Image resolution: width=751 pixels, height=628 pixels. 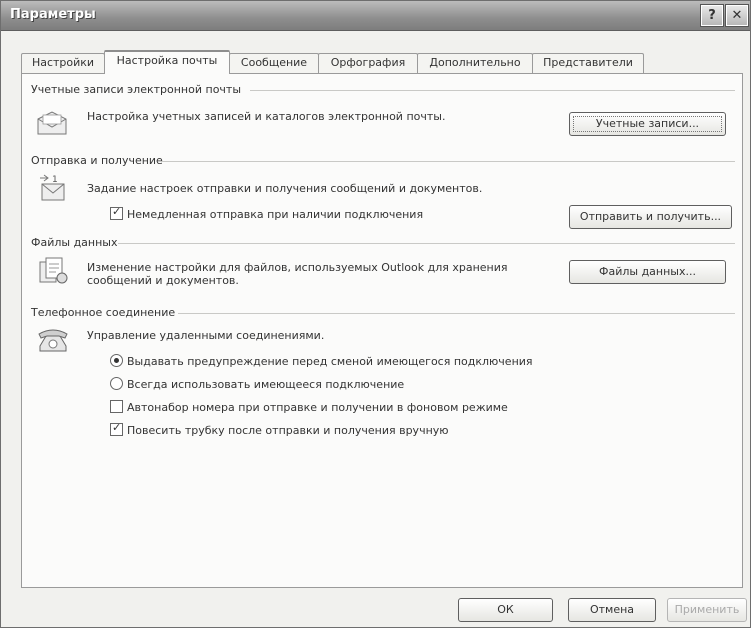 I want to click on send-receive-group-title: Отправка и получение, so click(x=97, y=160).